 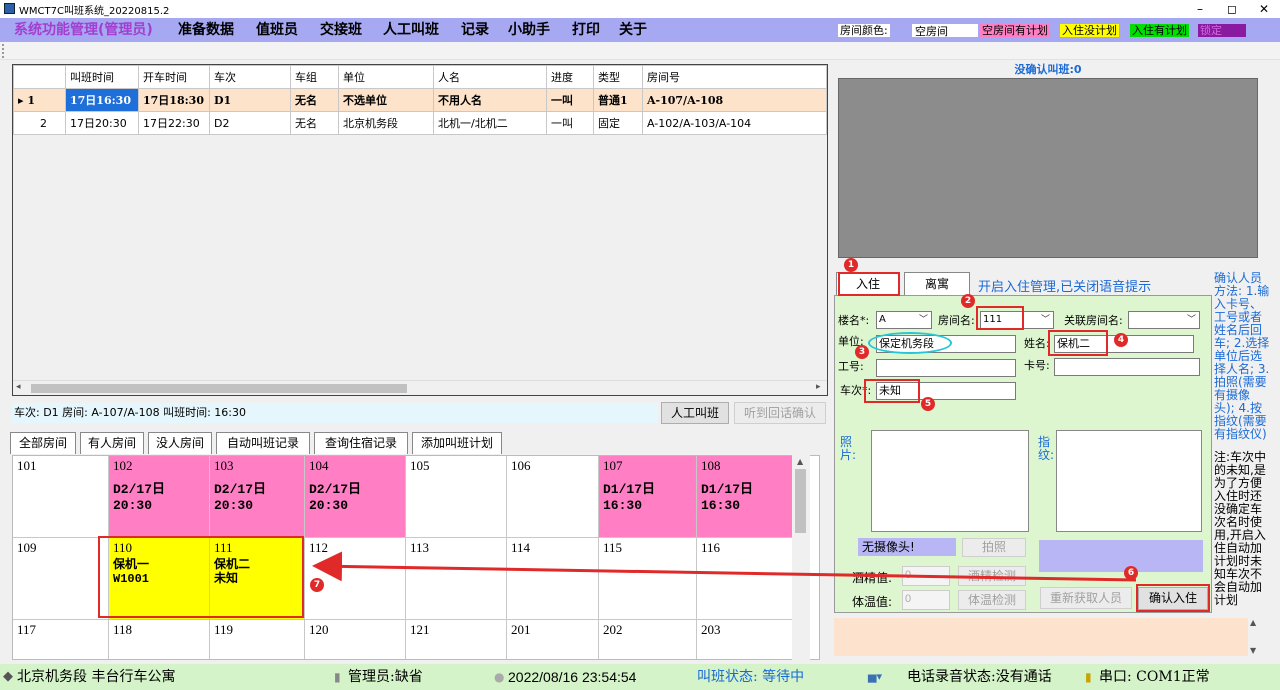 What do you see at coordinates (1121, 340) in the screenshot?
I see `annotation-badge: 4` at bounding box center [1121, 340].